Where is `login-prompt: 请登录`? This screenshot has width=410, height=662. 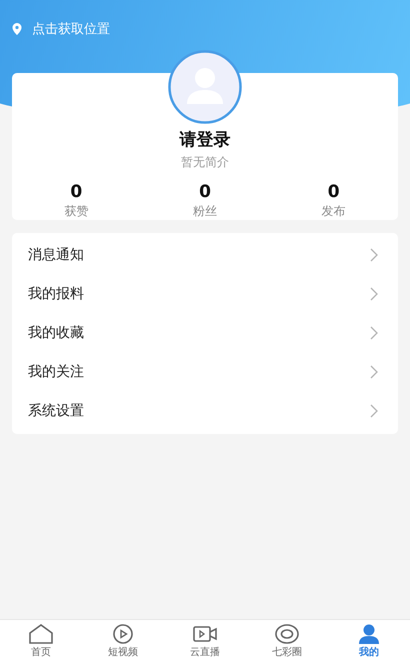
login-prompt: 请登录 is located at coordinates (205, 139).